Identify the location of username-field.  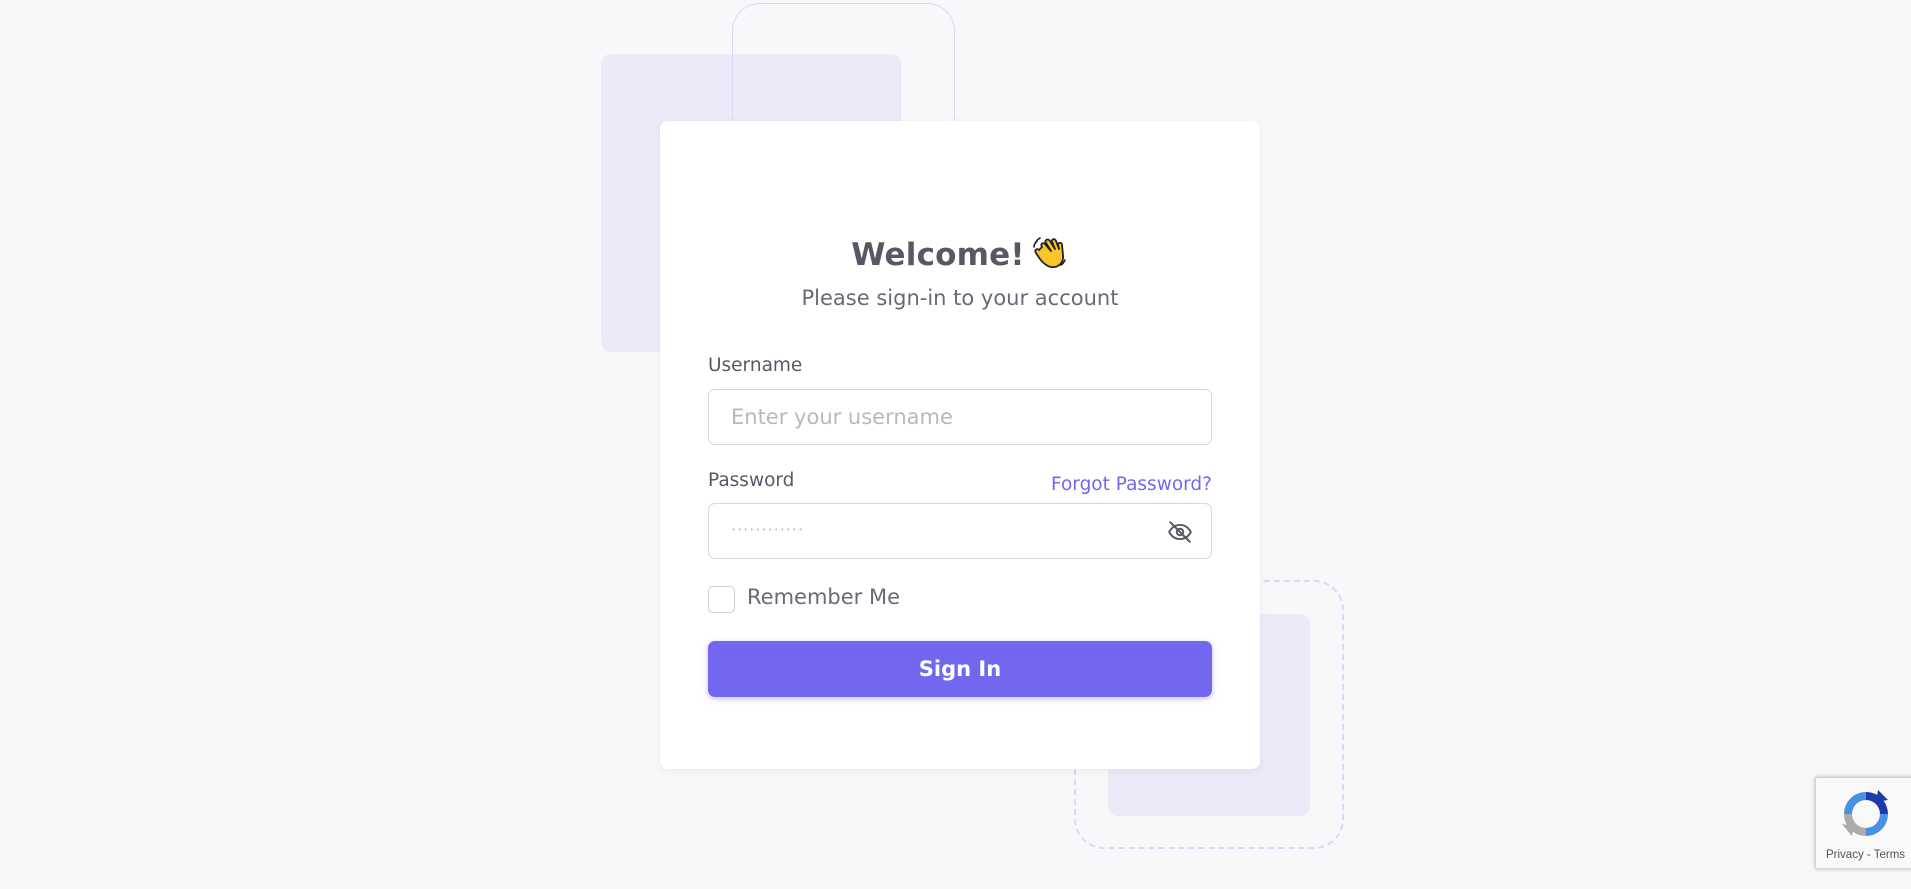
(960, 417).